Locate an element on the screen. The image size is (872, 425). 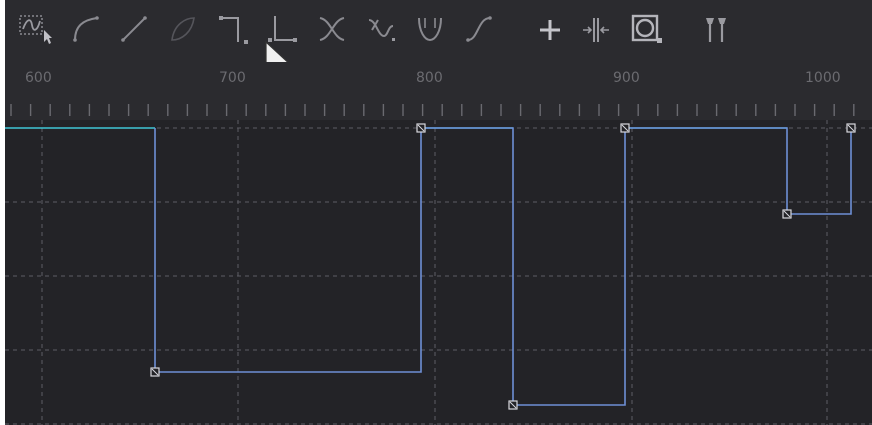
ruler-ticks is located at coordinates (432, 110).